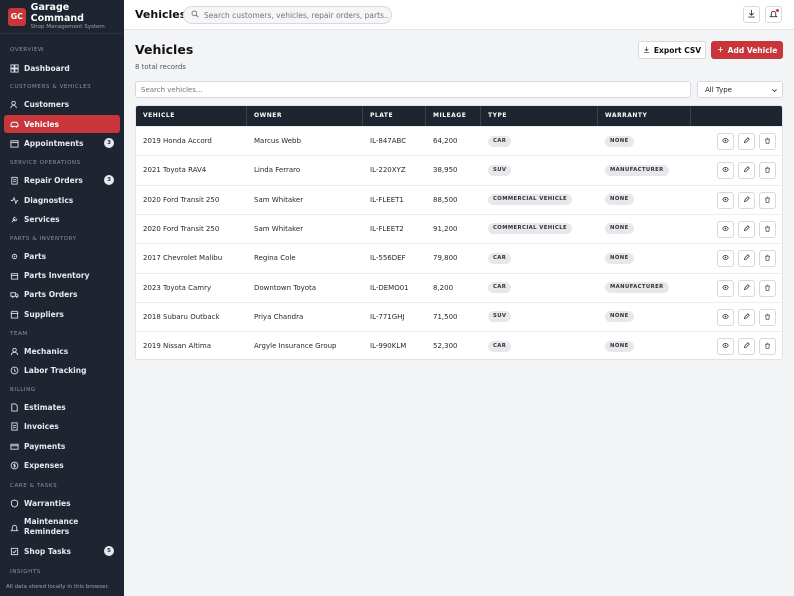 This screenshot has width=794, height=596. I want to click on vehicle-search-input, so click(413, 89).